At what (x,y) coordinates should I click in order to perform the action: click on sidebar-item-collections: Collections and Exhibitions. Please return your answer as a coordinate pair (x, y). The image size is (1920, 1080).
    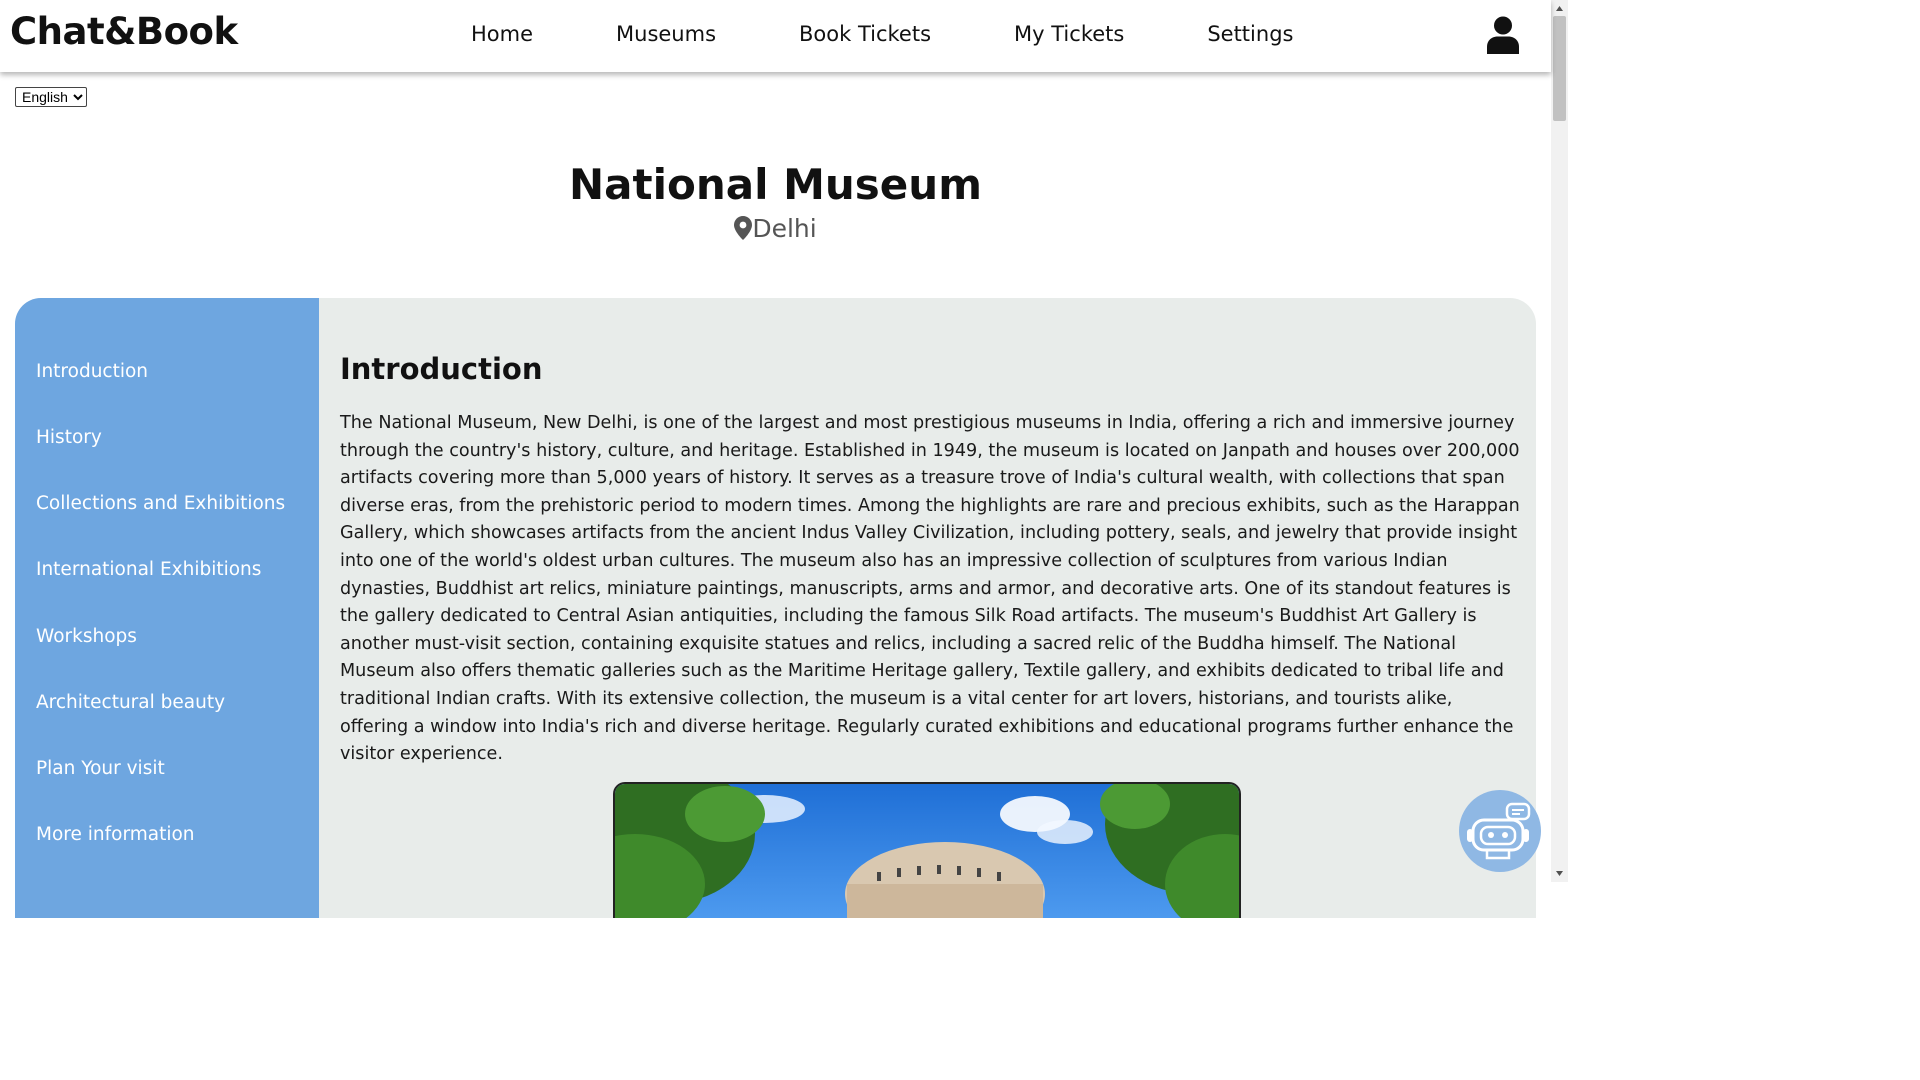
    Looking at the image, I should click on (160, 503).